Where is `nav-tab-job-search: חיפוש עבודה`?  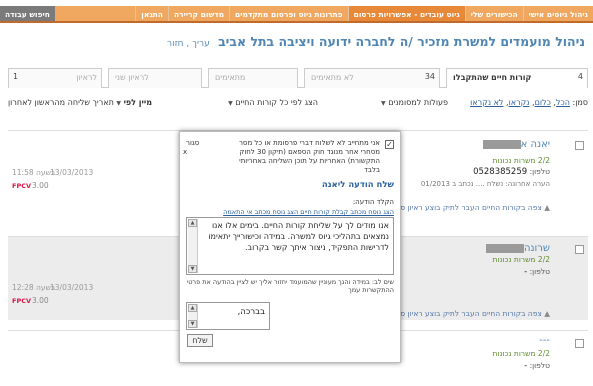 nav-tab-job-search: חיפוש עבודה is located at coordinates (27, 13).